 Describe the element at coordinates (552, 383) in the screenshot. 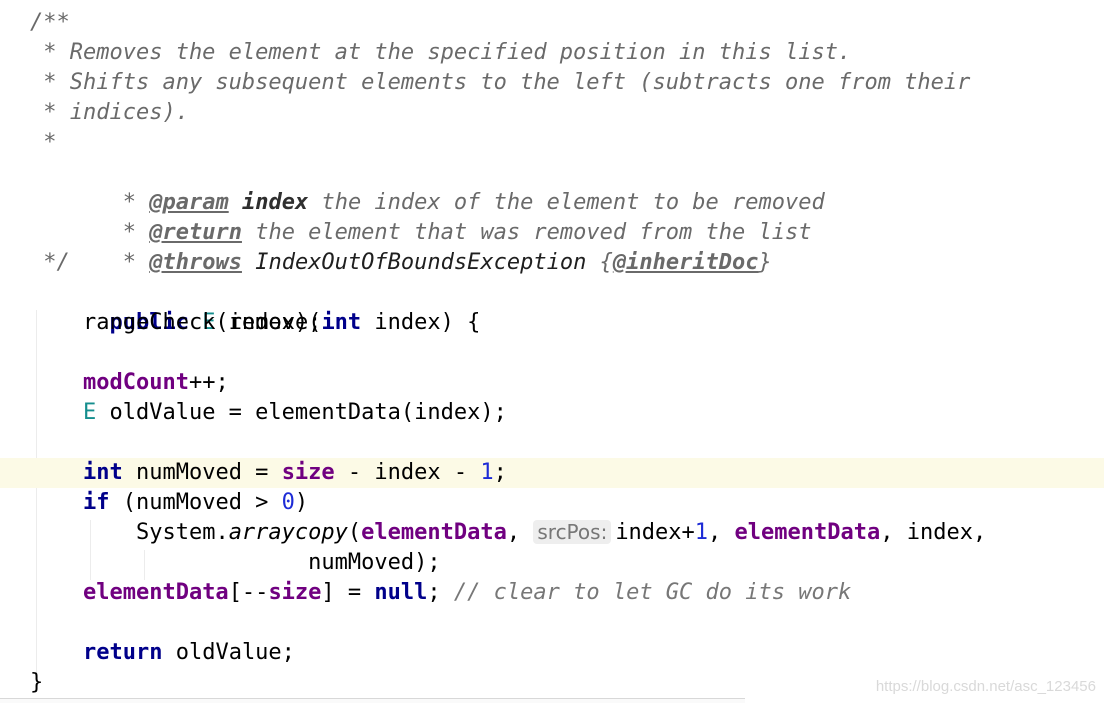

I see `code-line: modCount++;` at that location.